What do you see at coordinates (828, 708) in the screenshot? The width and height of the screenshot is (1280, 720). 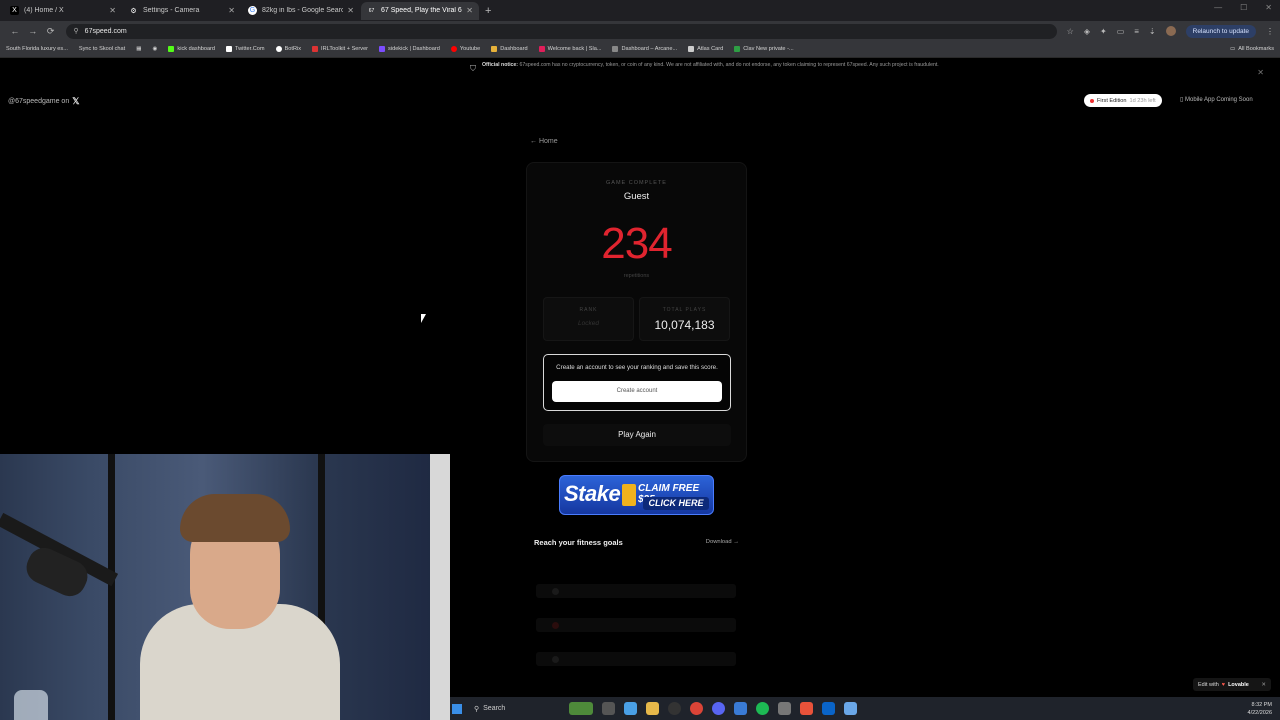 I see `outlook-icon` at bounding box center [828, 708].